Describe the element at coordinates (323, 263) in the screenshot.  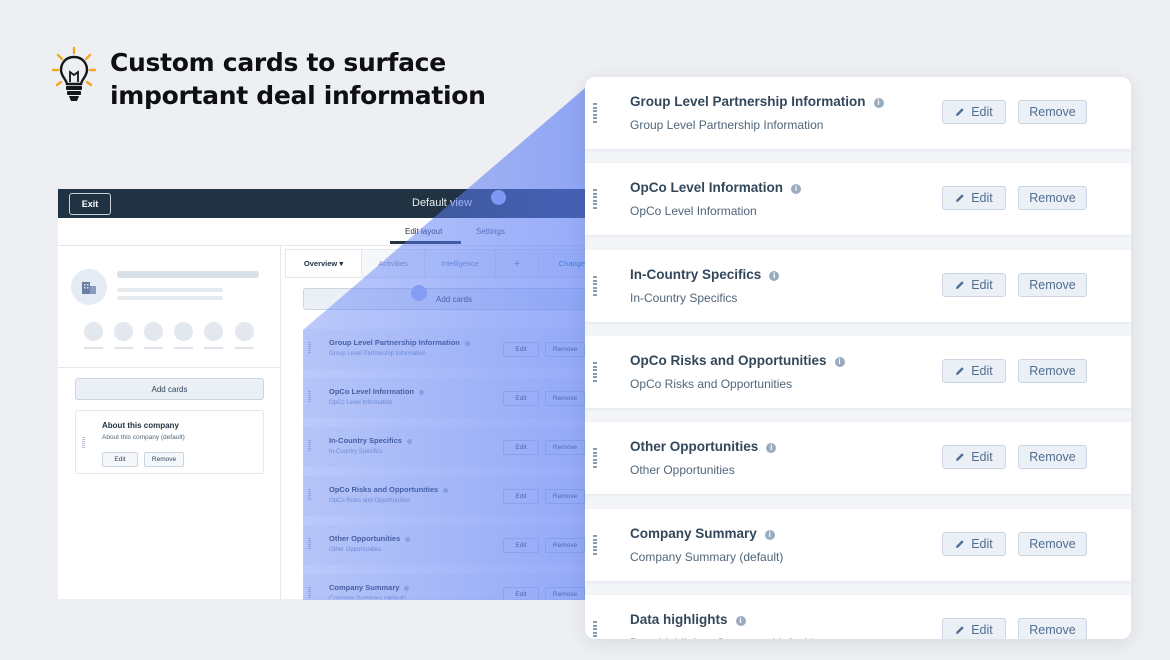
I see `tab-overview: Overview ▾` at that location.